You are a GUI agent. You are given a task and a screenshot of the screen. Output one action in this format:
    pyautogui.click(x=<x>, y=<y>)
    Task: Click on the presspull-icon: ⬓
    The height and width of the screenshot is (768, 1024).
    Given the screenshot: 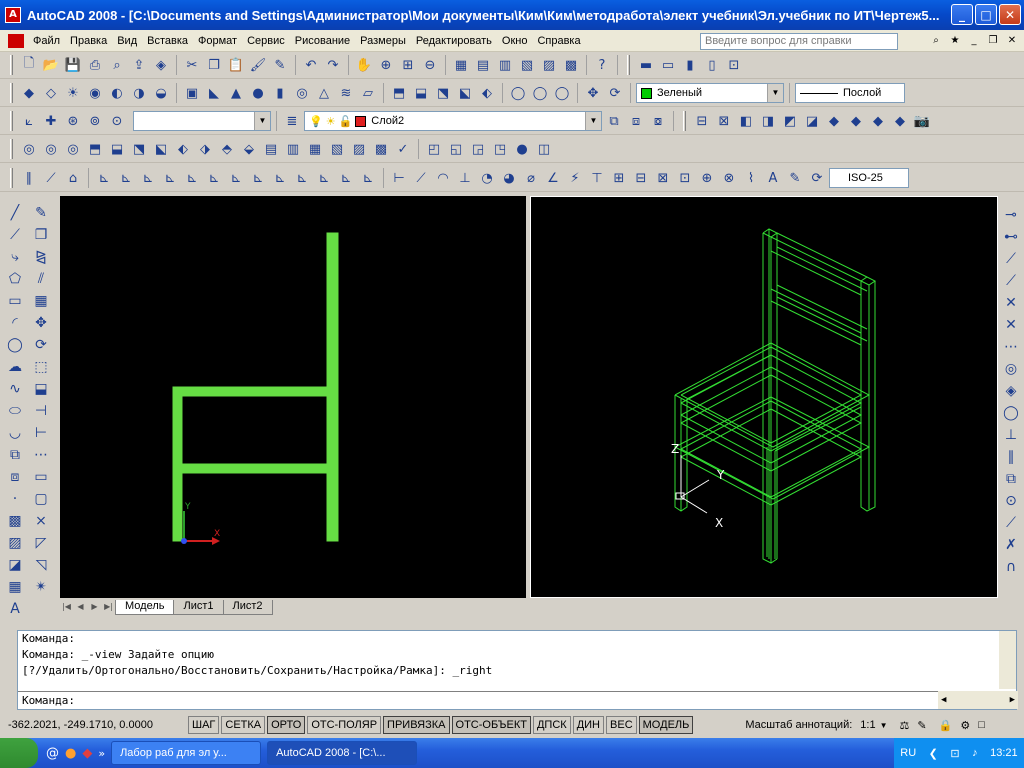 What is the action you would take?
    pyautogui.click(x=421, y=93)
    